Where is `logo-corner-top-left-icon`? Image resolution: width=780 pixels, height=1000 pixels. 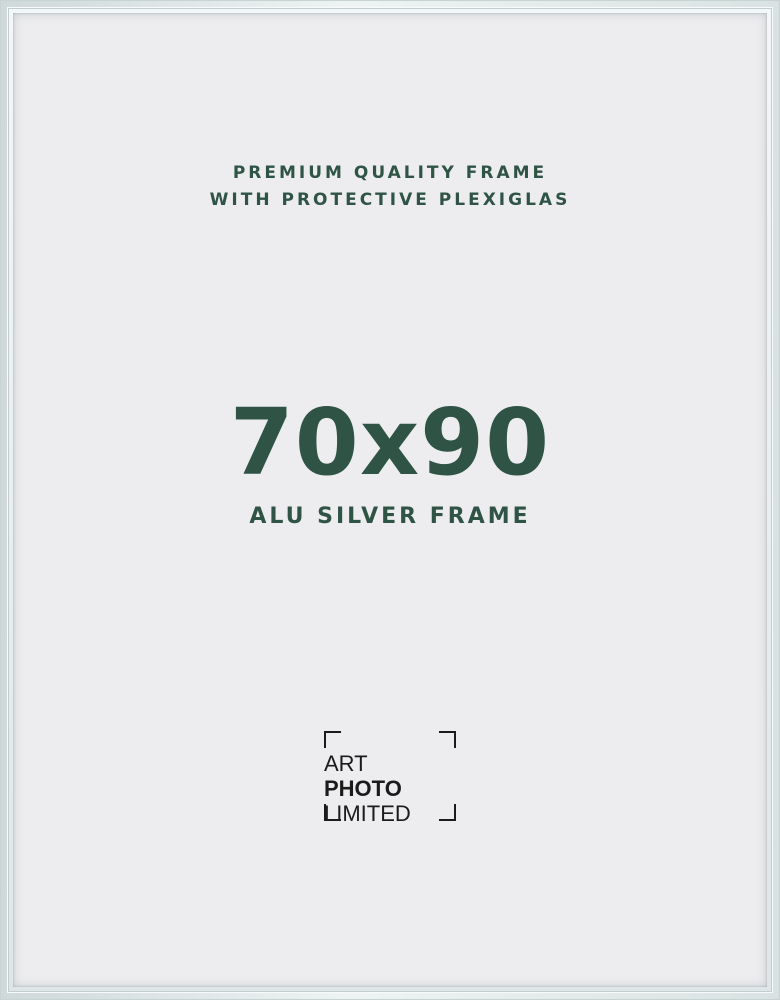 logo-corner-top-left-icon is located at coordinates (333, 740).